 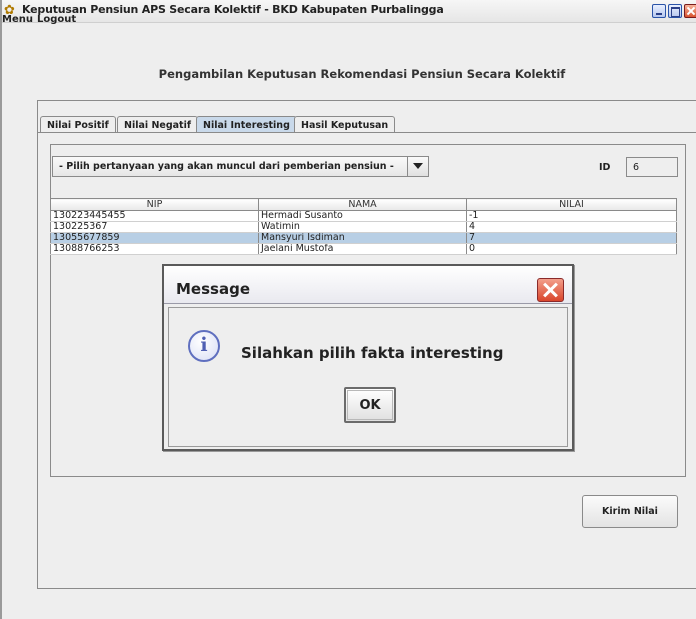 What do you see at coordinates (154, 227) in the screenshot?
I see `cell-nip: 130225367` at bounding box center [154, 227].